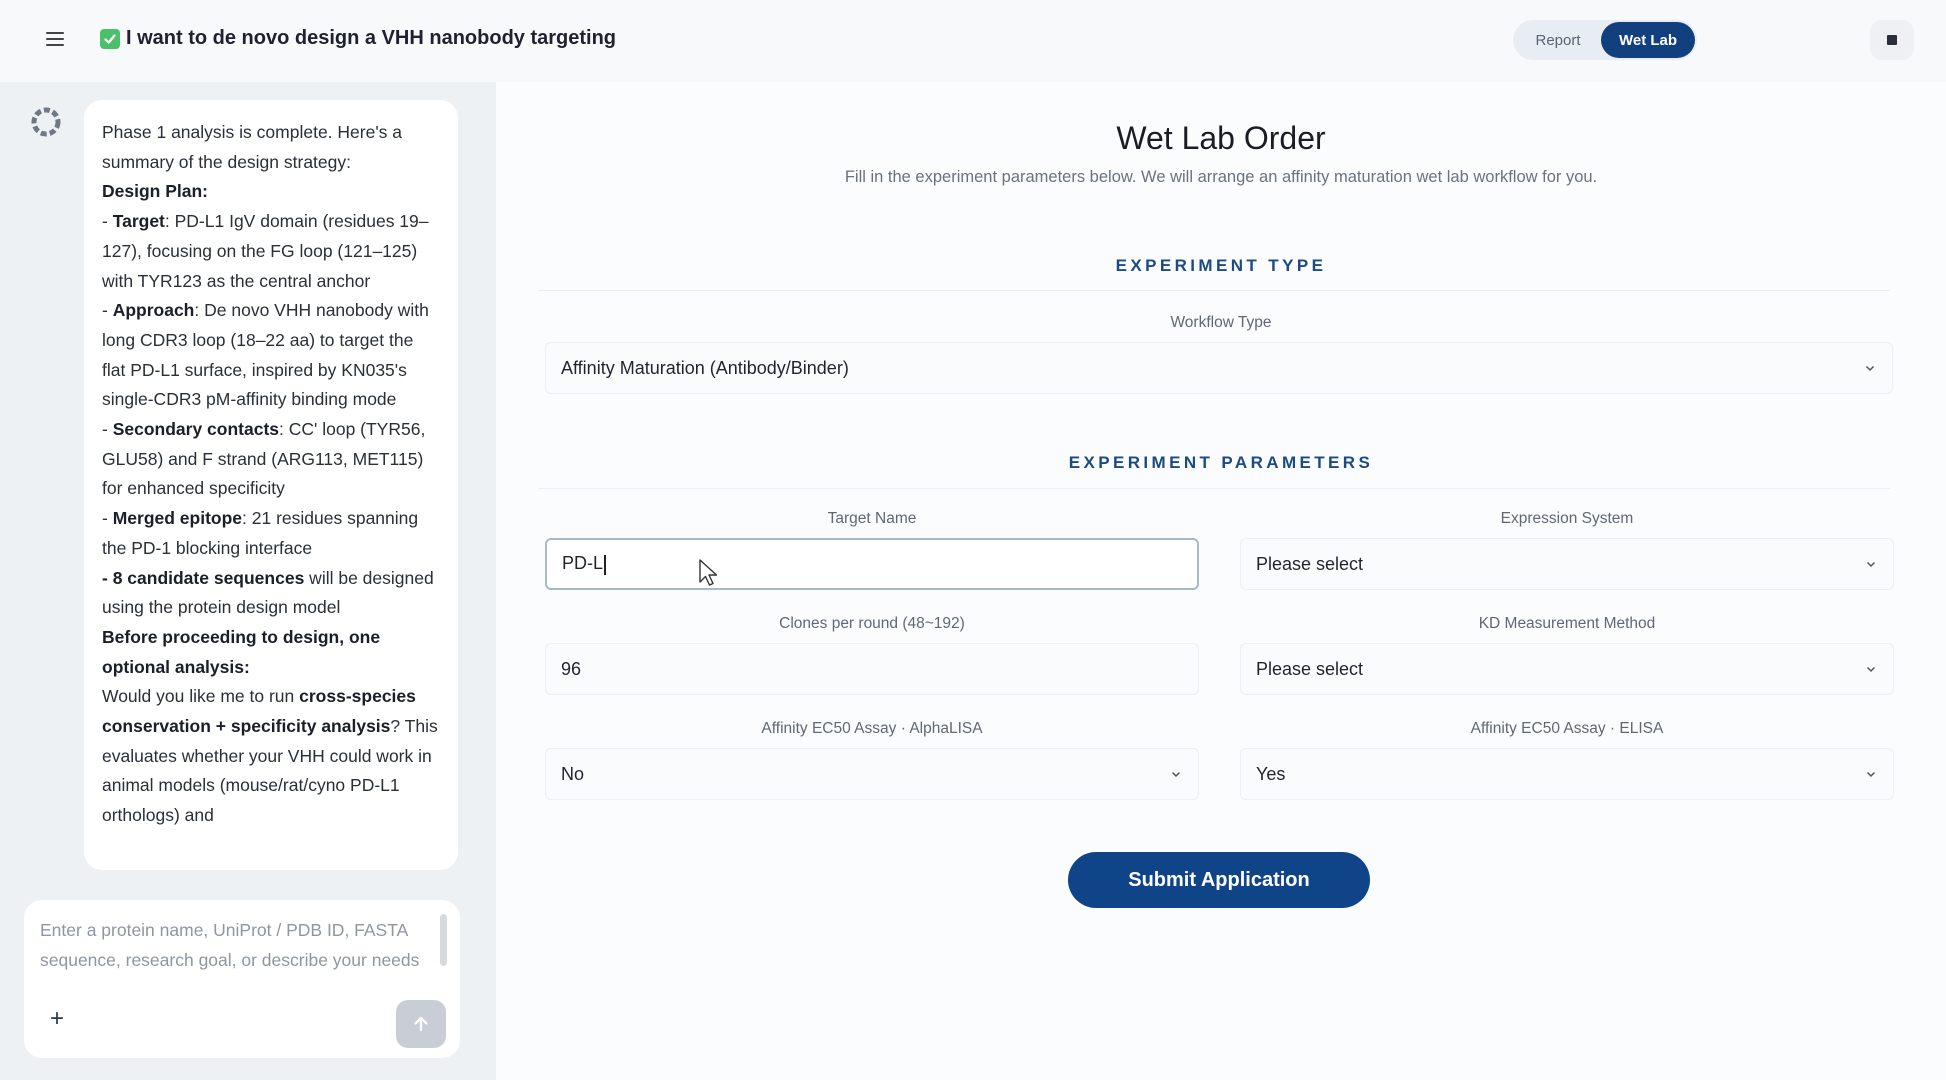 The width and height of the screenshot is (1946, 1080). Describe the element at coordinates (1567, 669) in the screenshot. I see `kd-method-select: Please select` at that location.